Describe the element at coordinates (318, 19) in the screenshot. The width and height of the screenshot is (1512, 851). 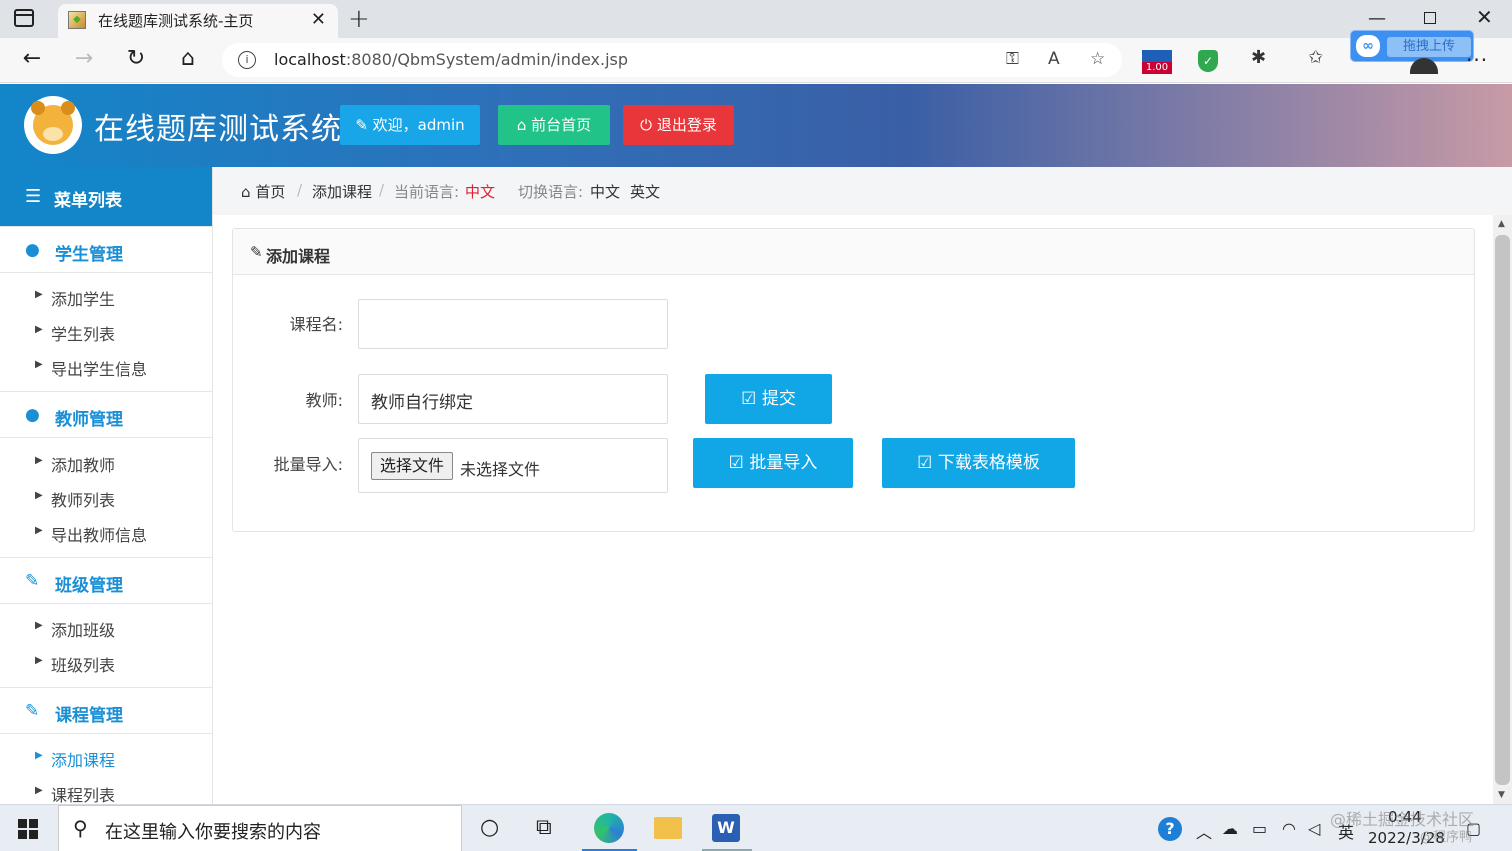
I see `tab-close-icon: ✕` at that location.